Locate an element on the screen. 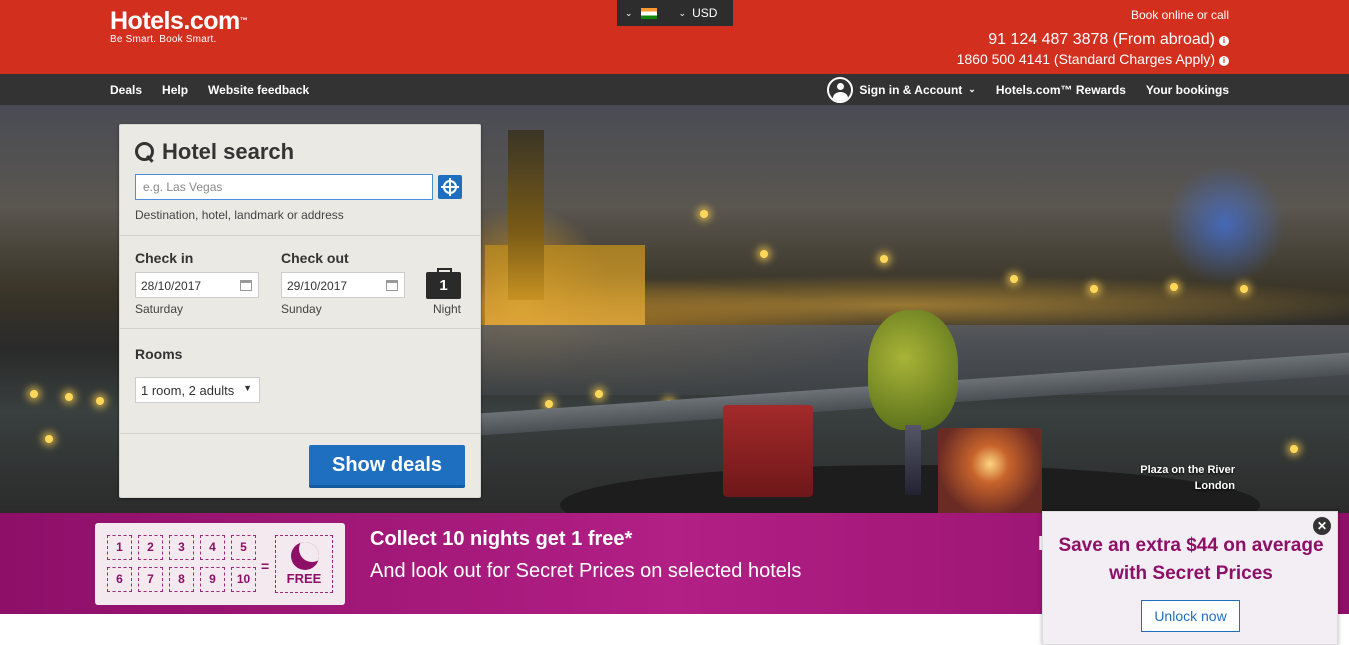 This screenshot has width=1349, height=645. signin-label: Sign in & Account is located at coordinates (911, 89).